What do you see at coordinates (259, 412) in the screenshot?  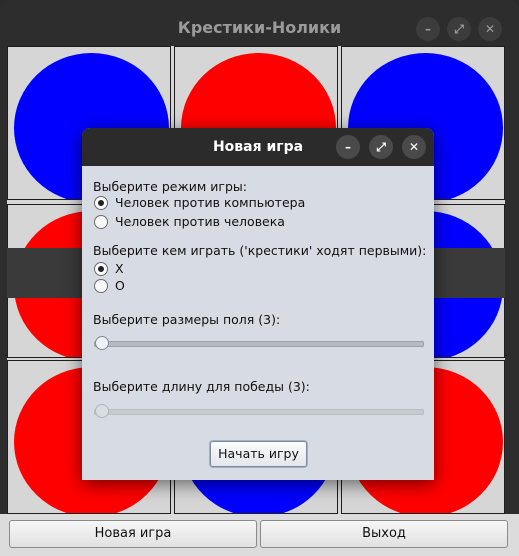 I see `win-length-slider` at bounding box center [259, 412].